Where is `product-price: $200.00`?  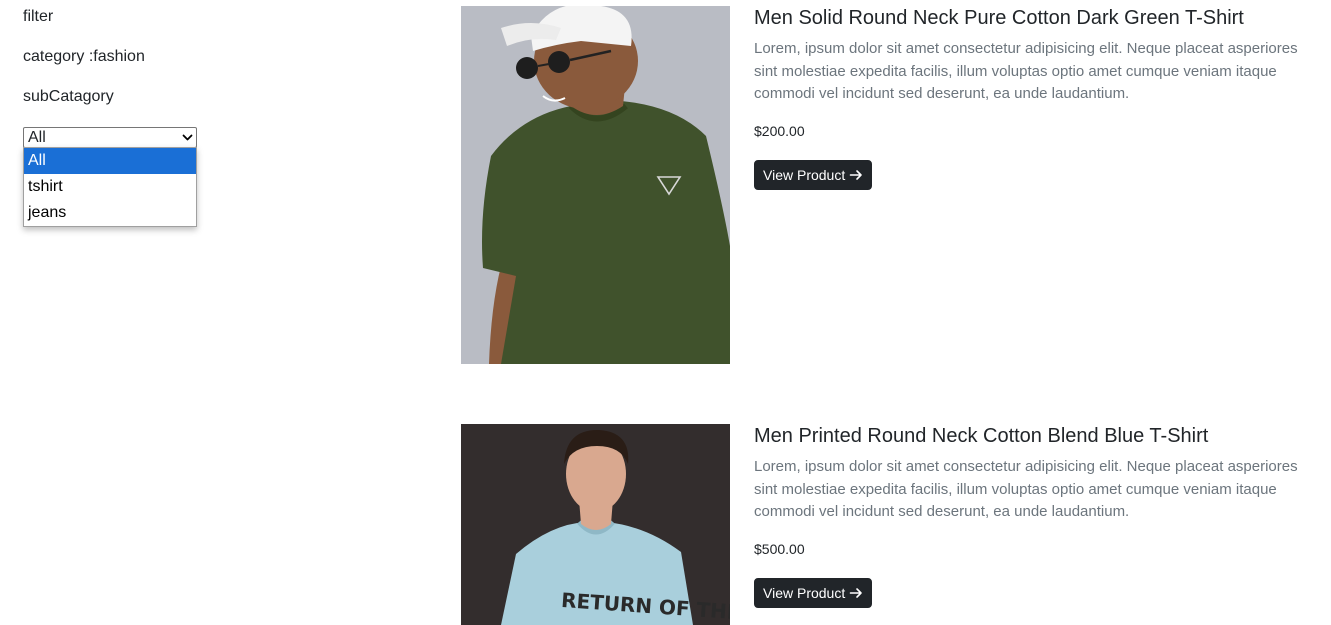 product-price: $200.00 is located at coordinates (779, 131).